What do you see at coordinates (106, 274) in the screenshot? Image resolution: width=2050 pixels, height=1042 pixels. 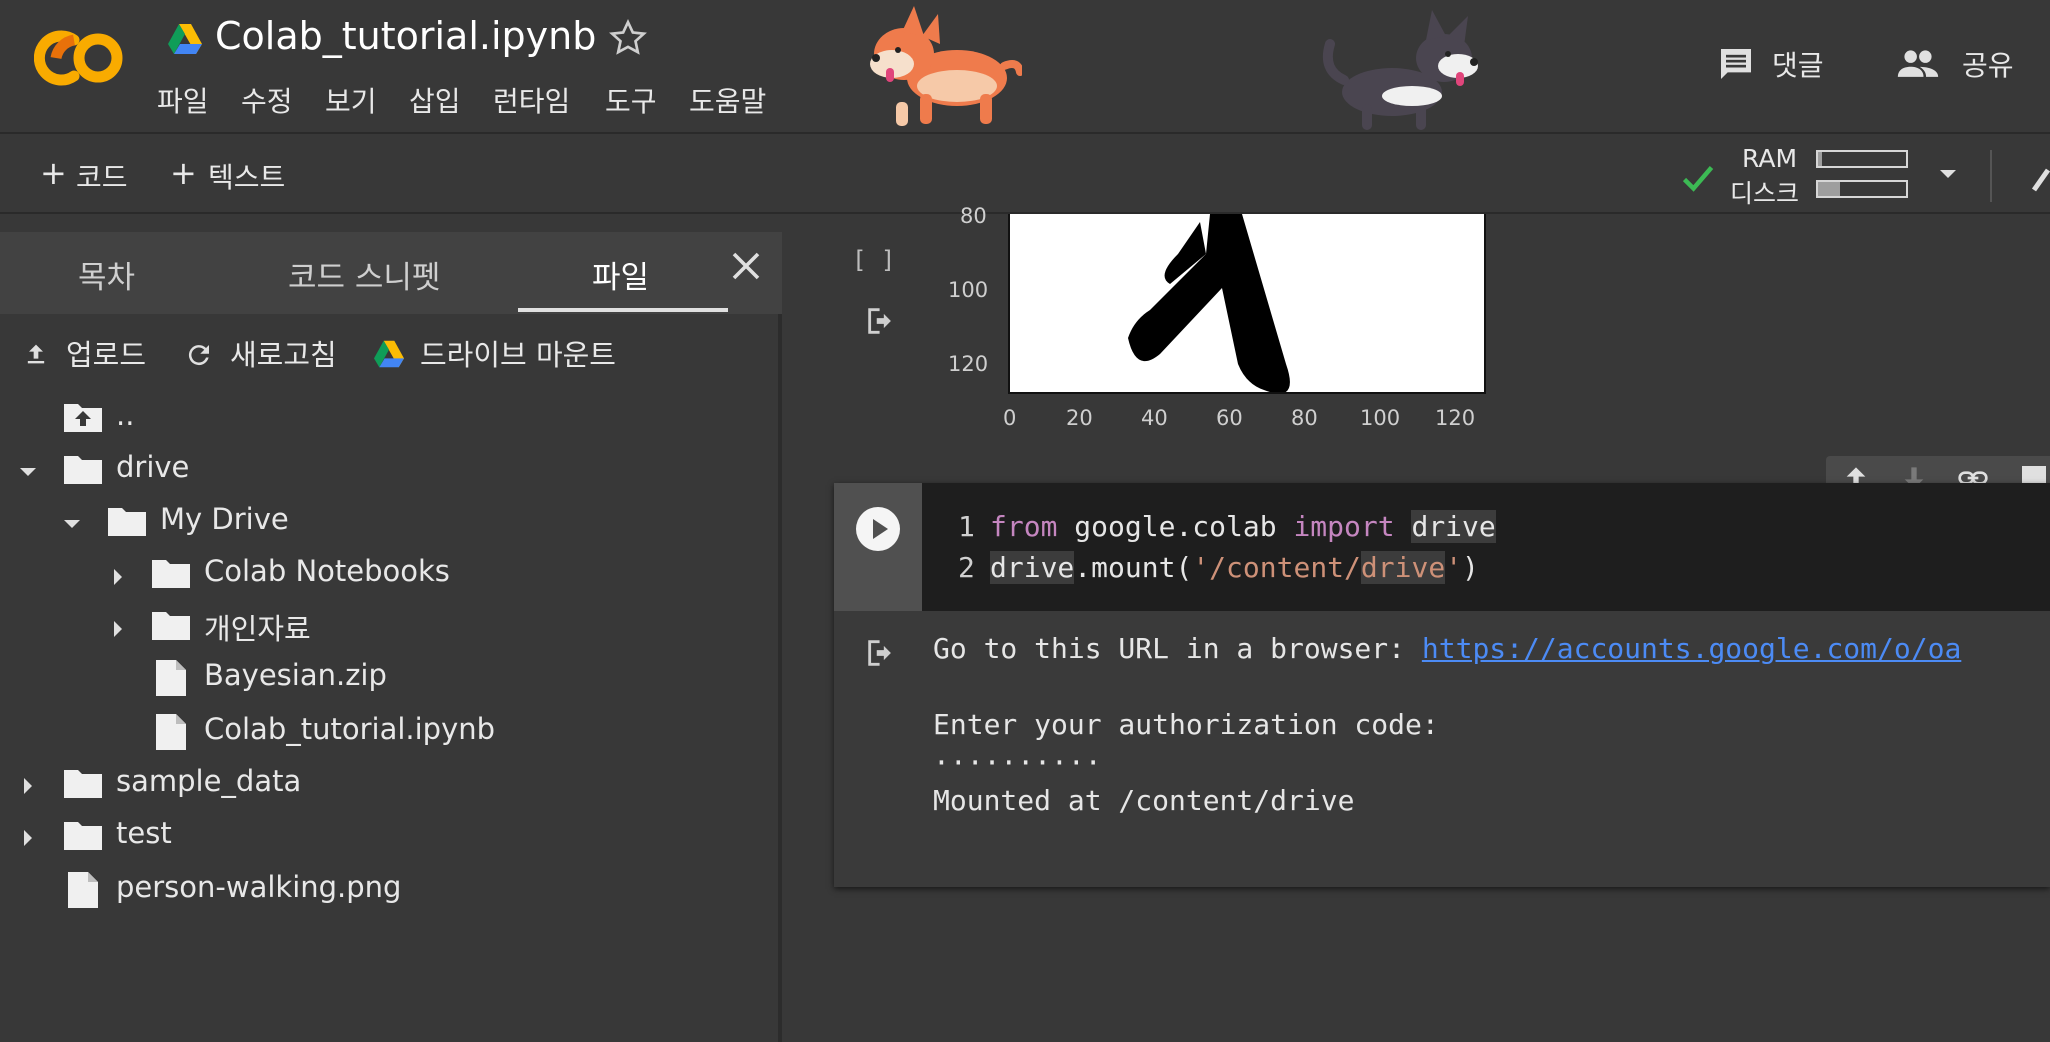 I see `tab-toc: 목차` at bounding box center [106, 274].